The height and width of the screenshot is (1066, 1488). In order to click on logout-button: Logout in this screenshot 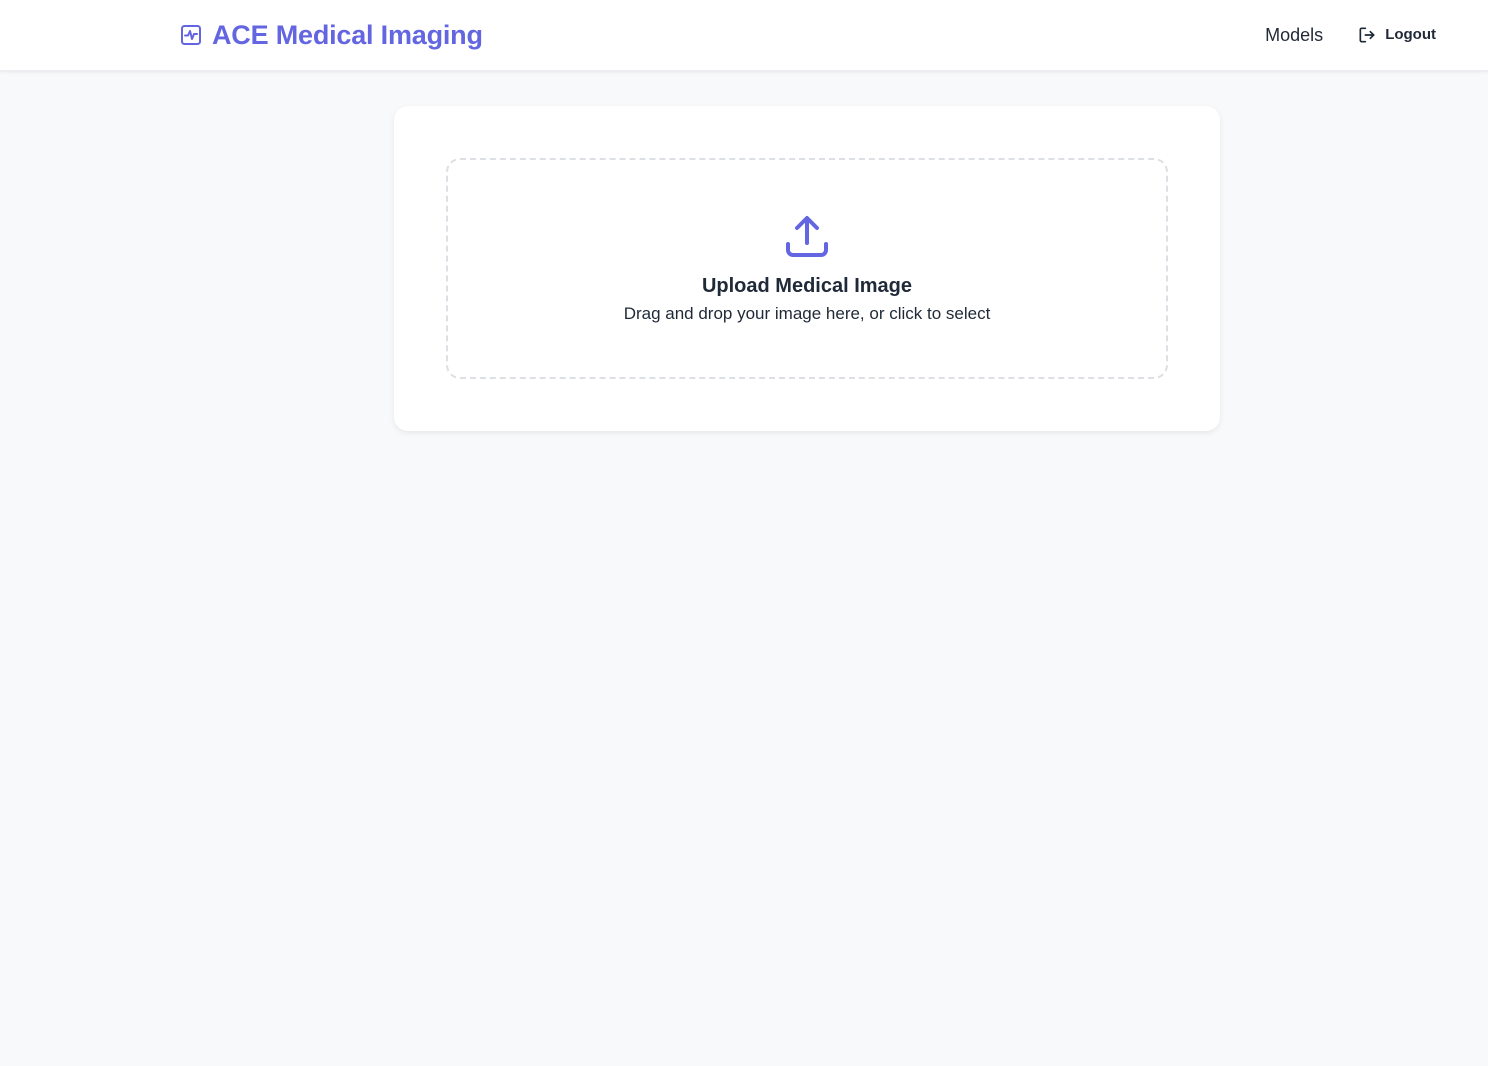, I will do `click(1396, 35)`.